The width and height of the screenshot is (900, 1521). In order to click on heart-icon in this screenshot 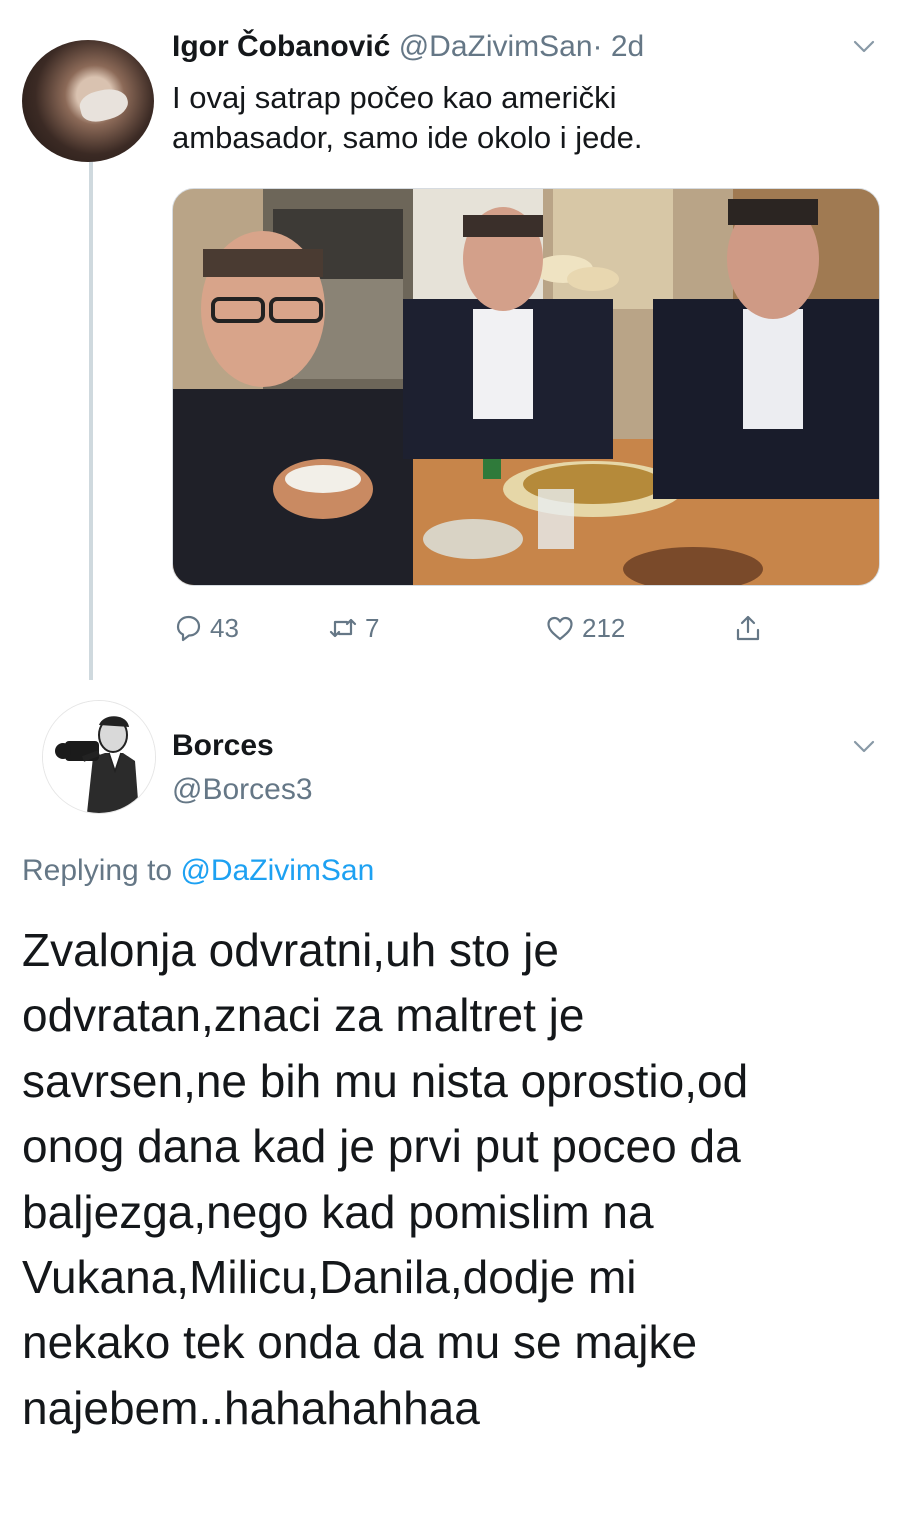, I will do `click(560, 628)`.